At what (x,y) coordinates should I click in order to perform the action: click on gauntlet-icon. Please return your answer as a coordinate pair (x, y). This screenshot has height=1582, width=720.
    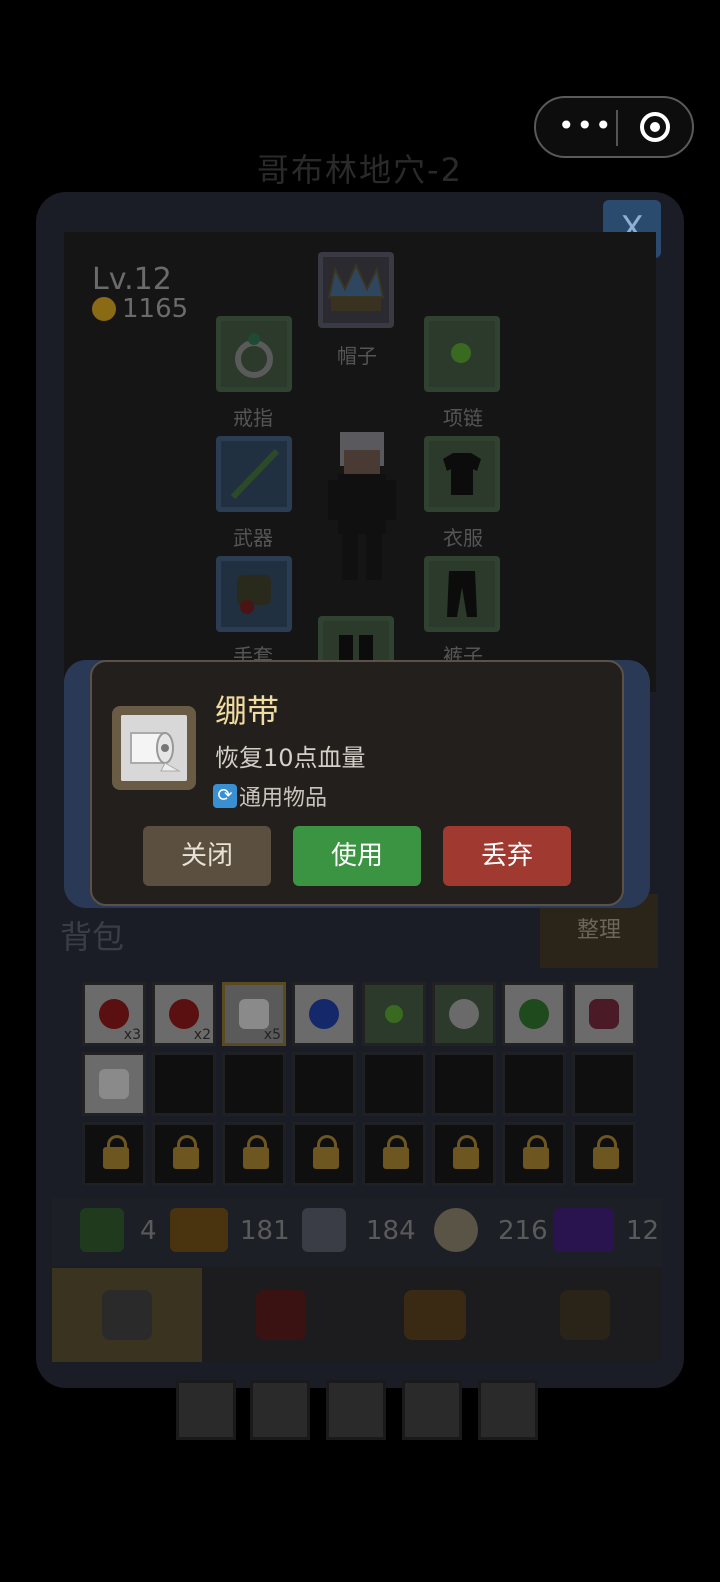
    Looking at the image, I should click on (254, 594).